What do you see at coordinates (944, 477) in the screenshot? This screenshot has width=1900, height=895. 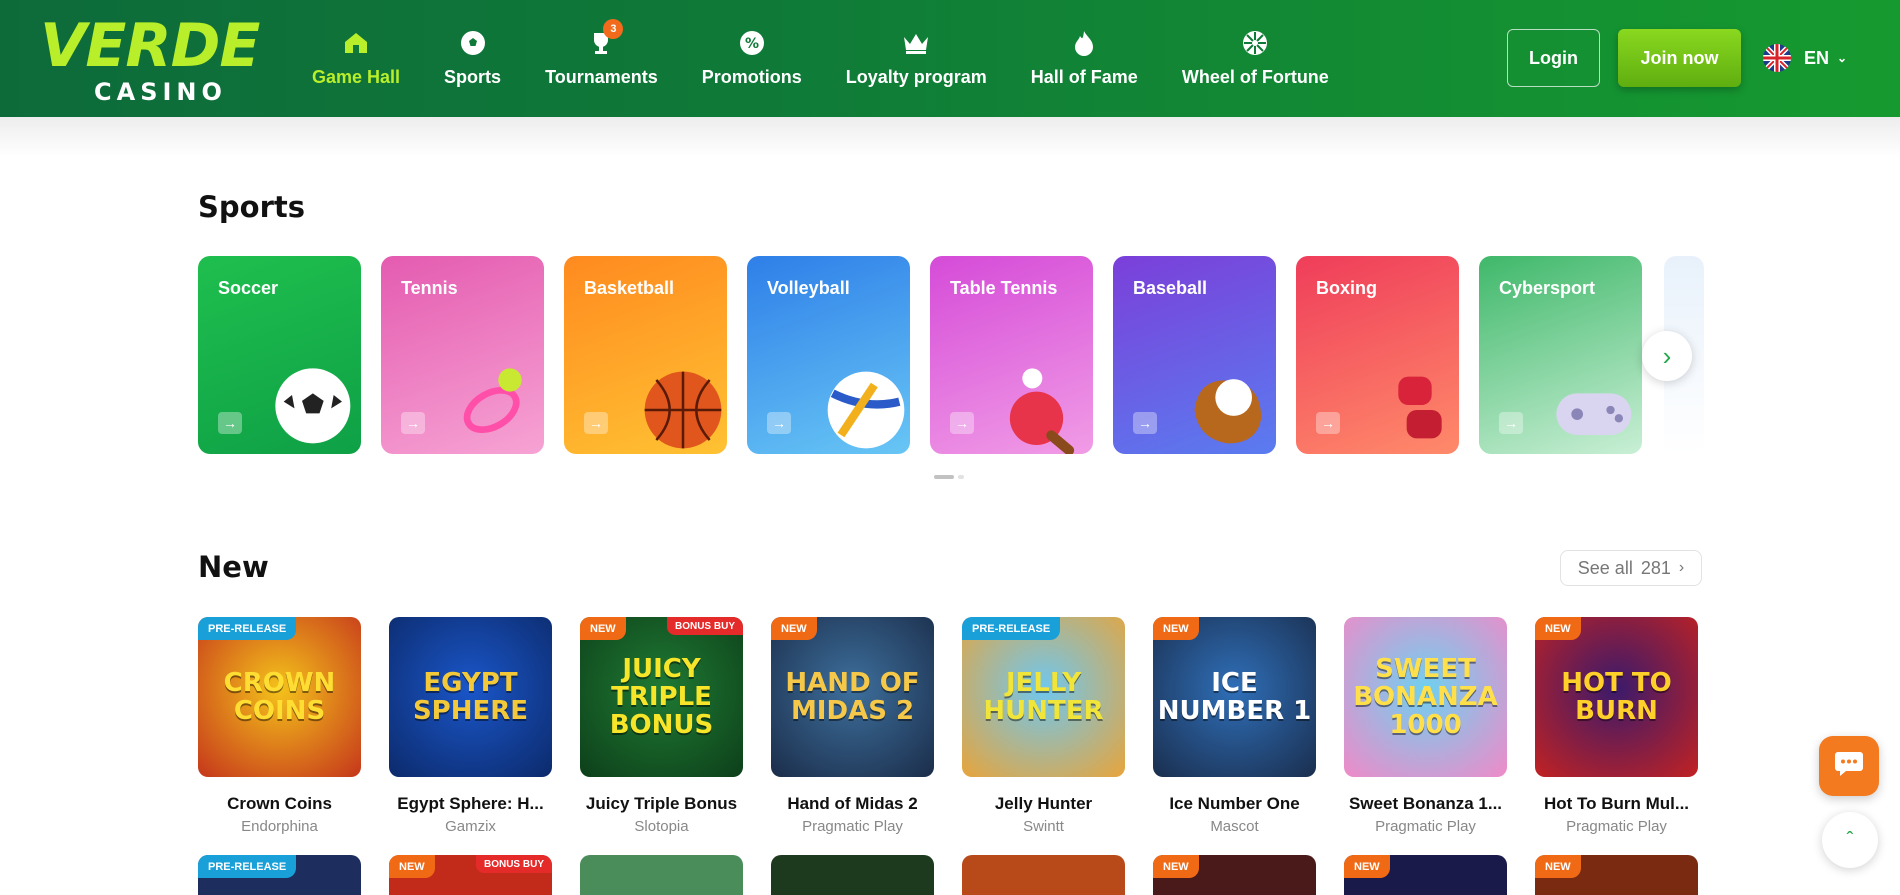 I see `pagination-dot-active` at bounding box center [944, 477].